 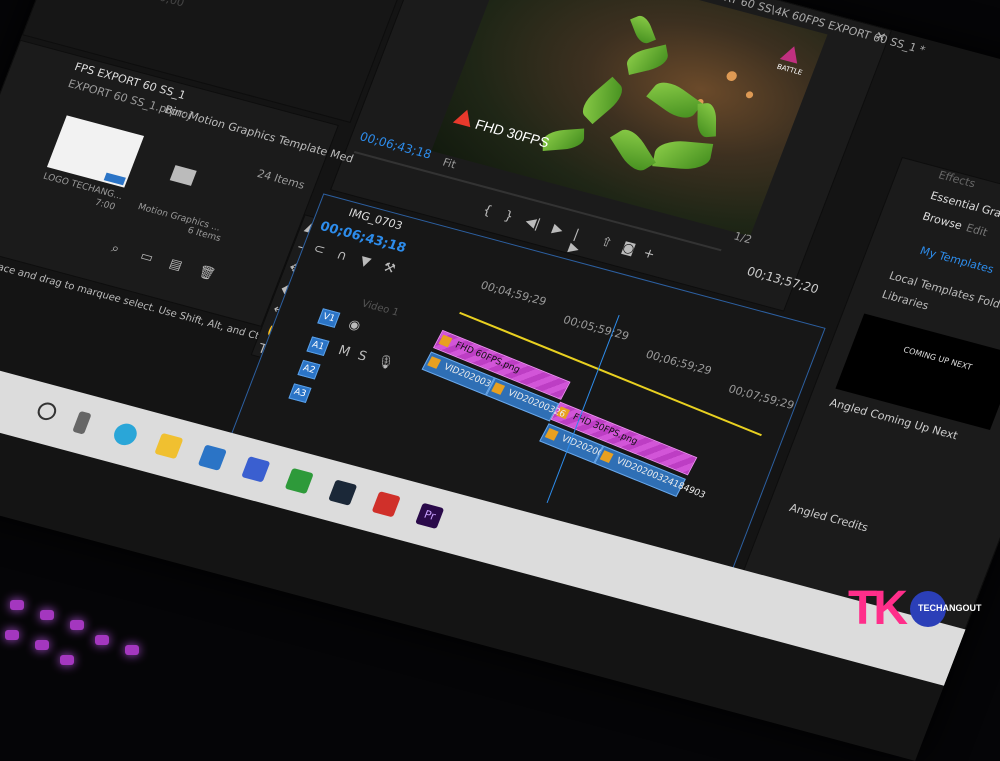 What do you see at coordinates (512, 133) in the screenshot?
I see `video-overlay-text: FHD 30FPS` at bounding box center [512, 133].